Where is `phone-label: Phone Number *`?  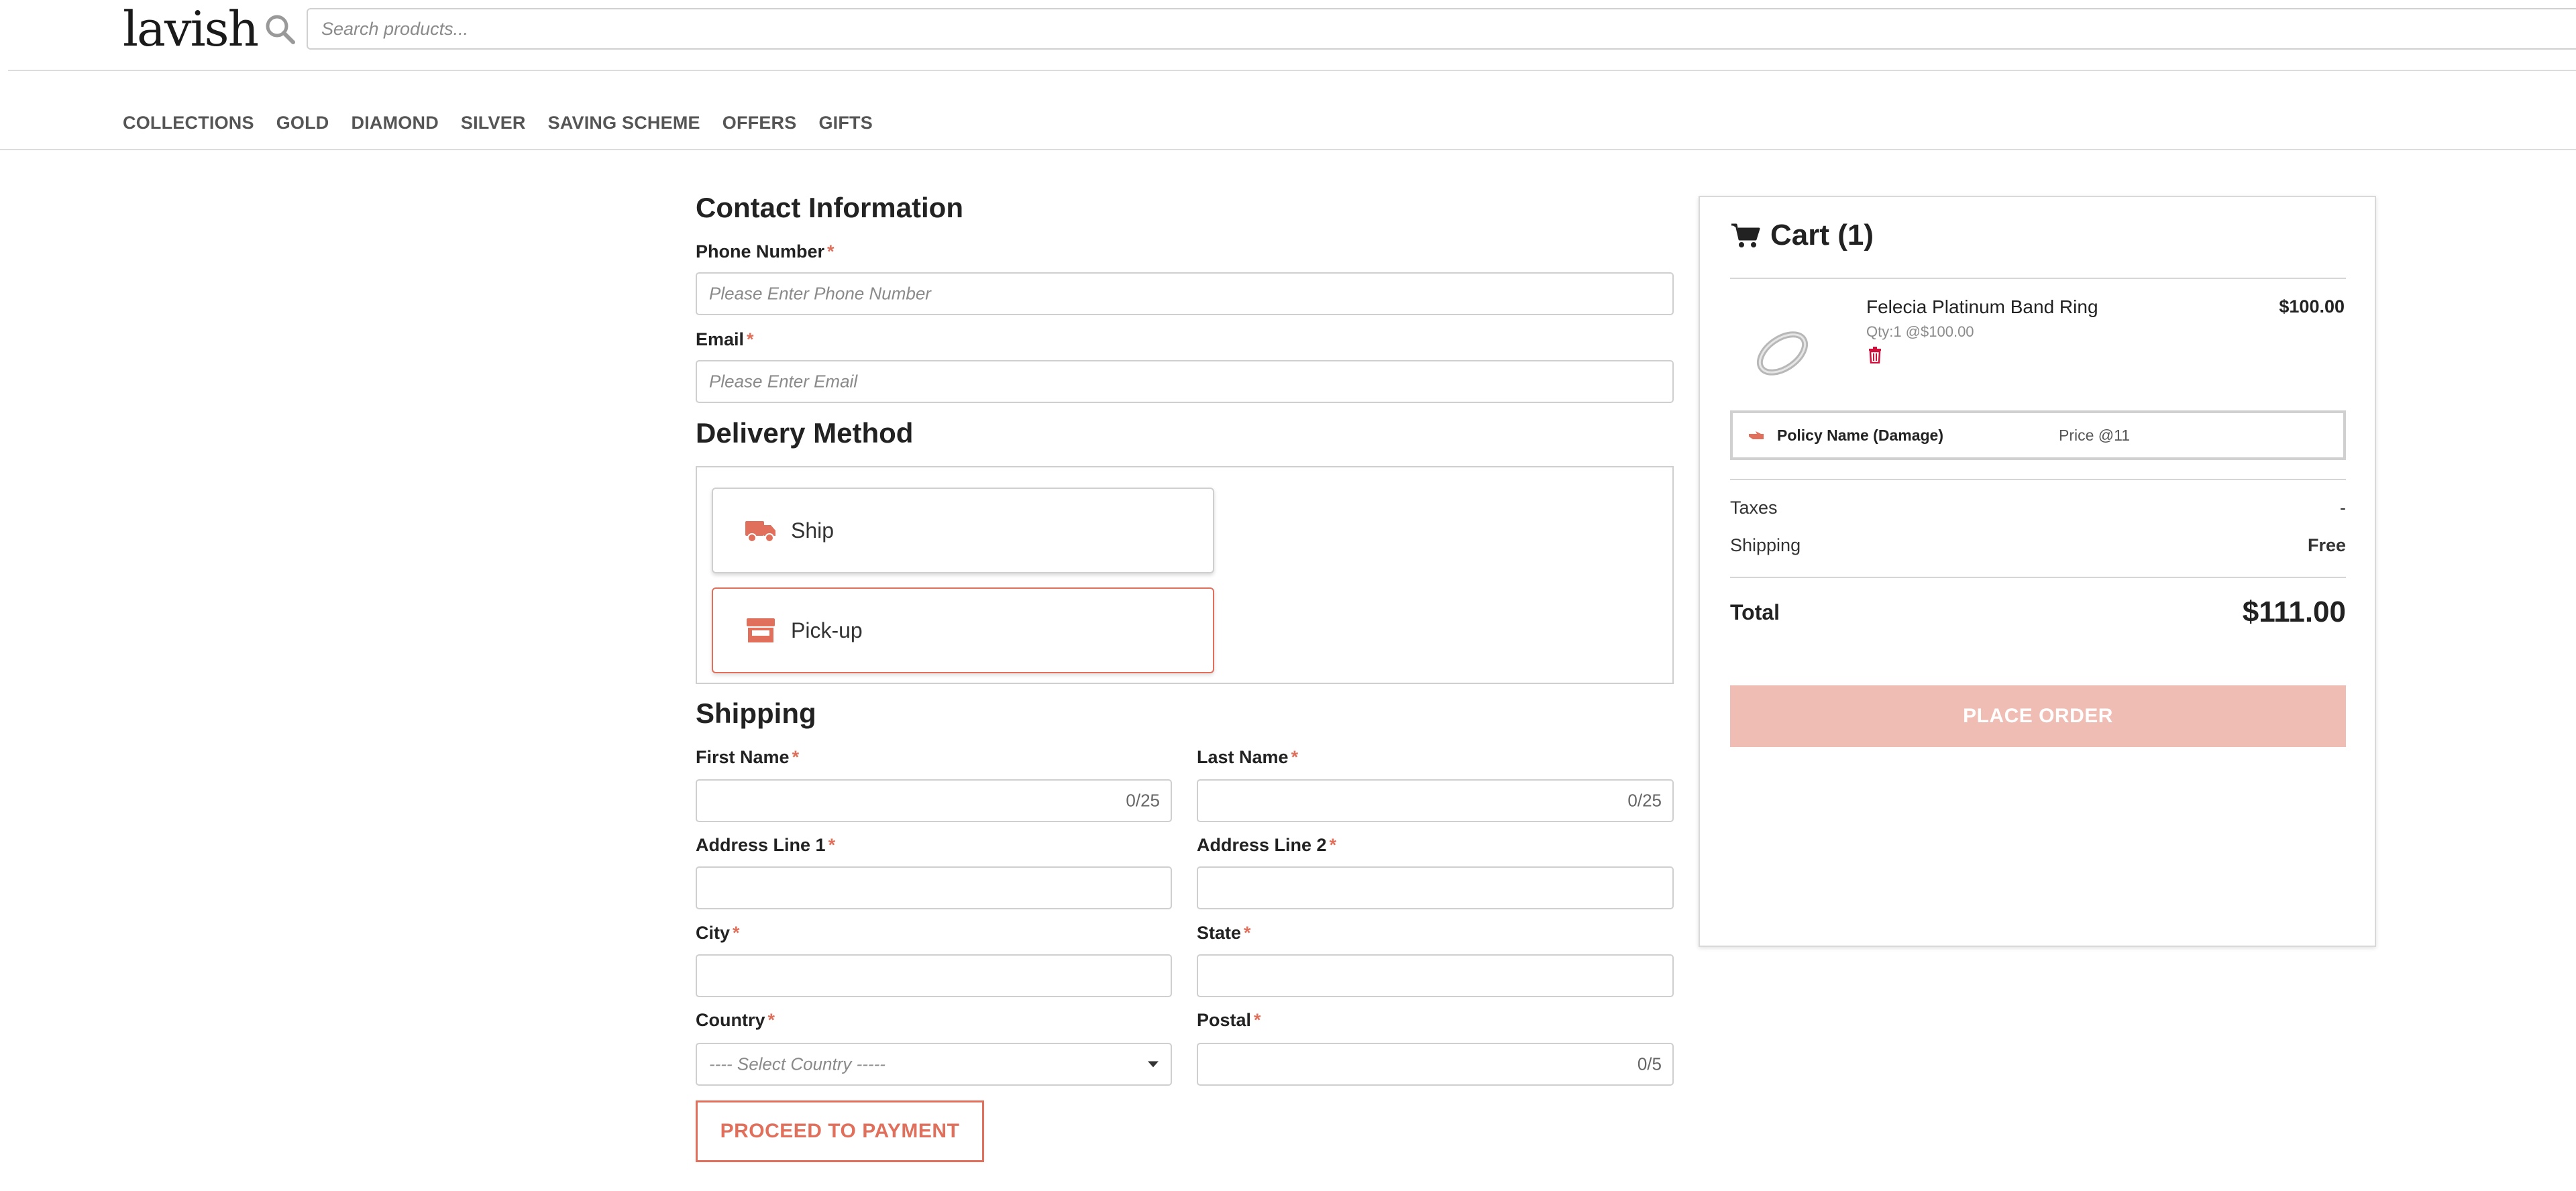 phone-label: Phone Number * is located at coordinates (765, 251).